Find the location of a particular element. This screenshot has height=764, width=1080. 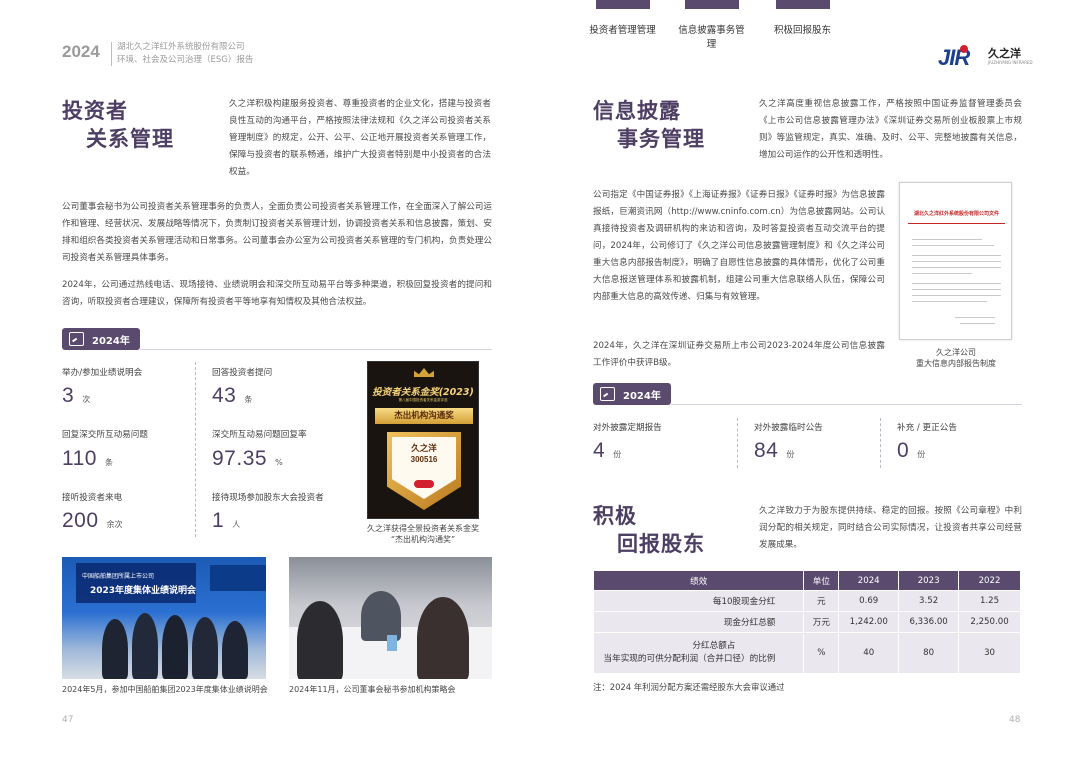

title-line-1: 积极 is located at coordinates (615, 516).